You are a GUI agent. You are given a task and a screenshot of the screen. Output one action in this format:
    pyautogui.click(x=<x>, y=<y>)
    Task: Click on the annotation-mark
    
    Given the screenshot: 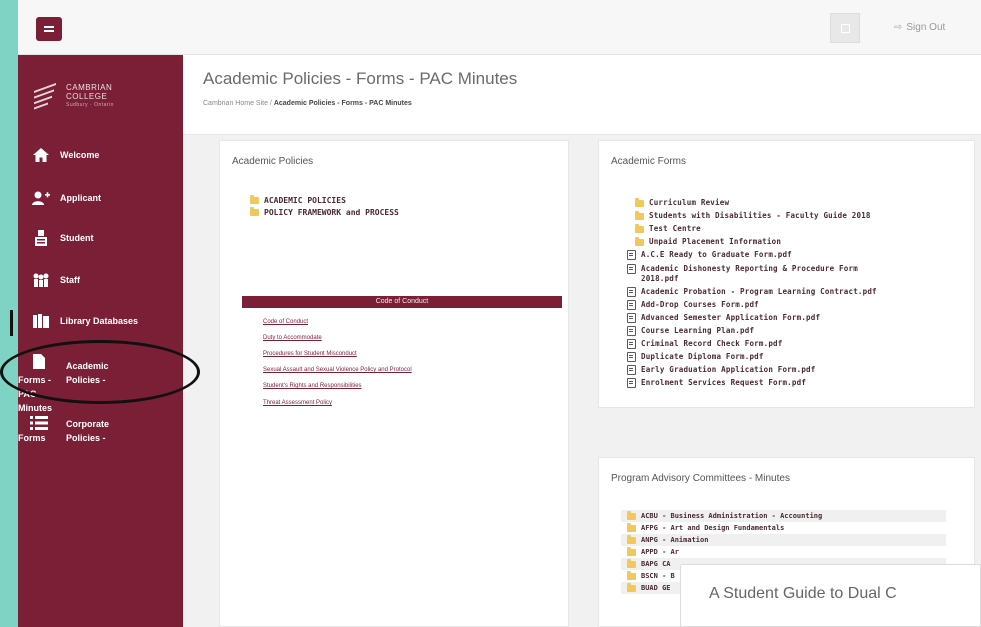 What is the action you would take?
    pyautogui.click(x=11, y=323)
    